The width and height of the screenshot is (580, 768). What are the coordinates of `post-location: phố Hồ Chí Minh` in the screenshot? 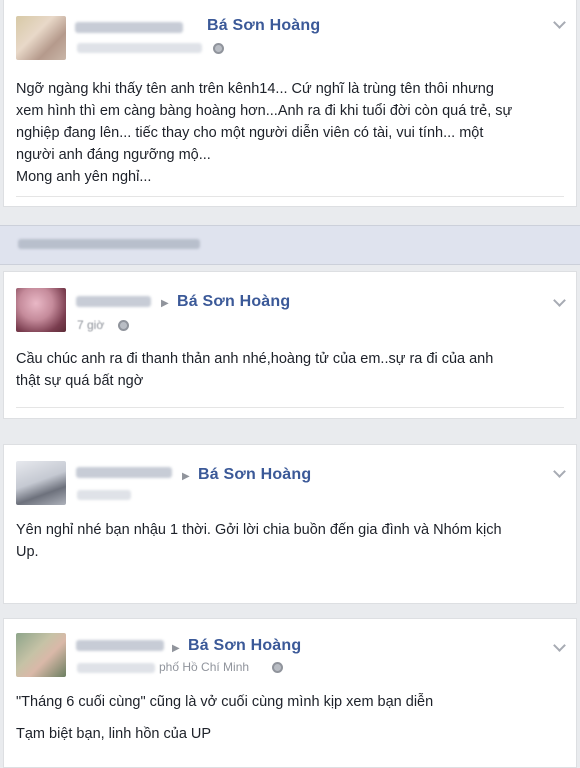 It's located at (204, 667).